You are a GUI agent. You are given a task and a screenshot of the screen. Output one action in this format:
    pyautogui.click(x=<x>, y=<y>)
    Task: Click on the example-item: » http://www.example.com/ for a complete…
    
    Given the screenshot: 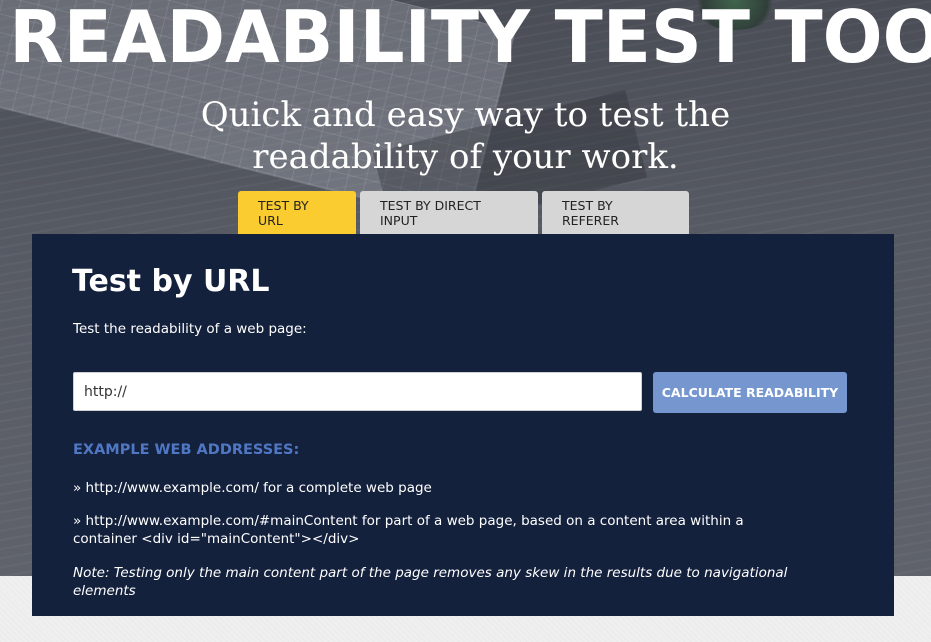 What is the action you would take?
    pyautogui.click(x=252, y=488)
    